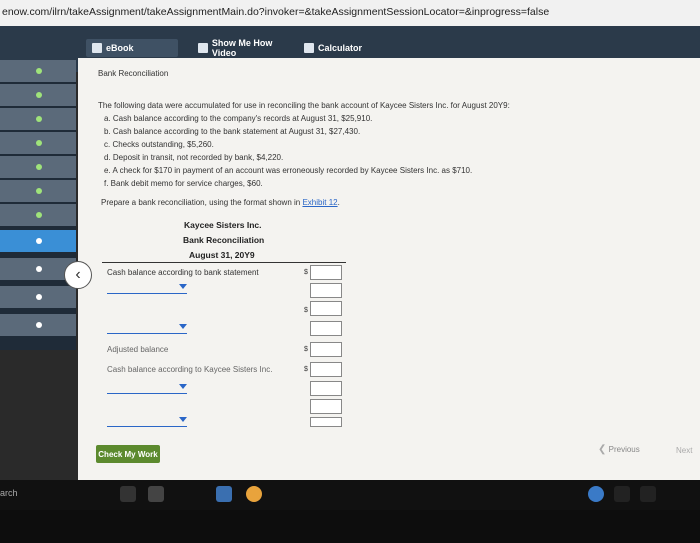 This screenshot has width=700, height=543. I want to click on help-icon, so click(596, 494).